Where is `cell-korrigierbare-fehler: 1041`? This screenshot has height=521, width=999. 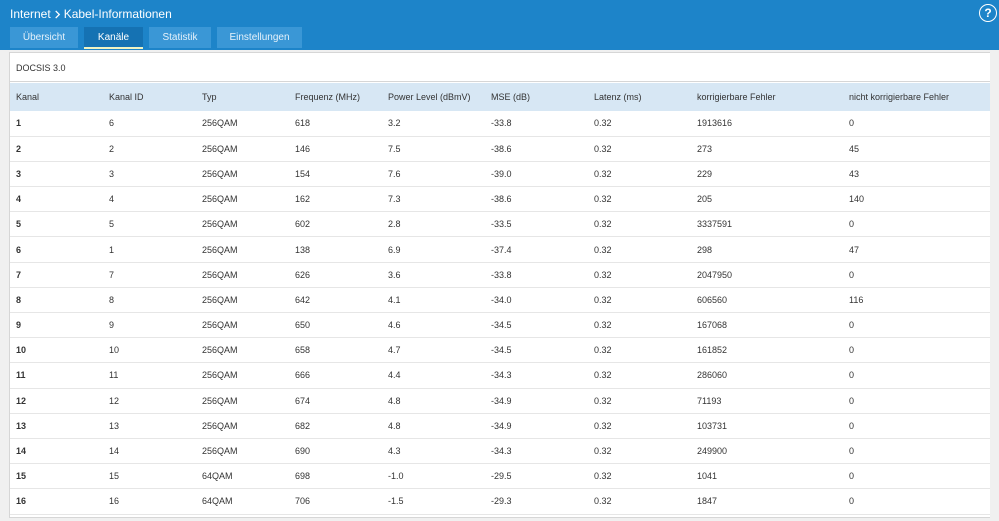 cell-korrigierbare-fehler: 1041 is located at coordinates (767, 476).